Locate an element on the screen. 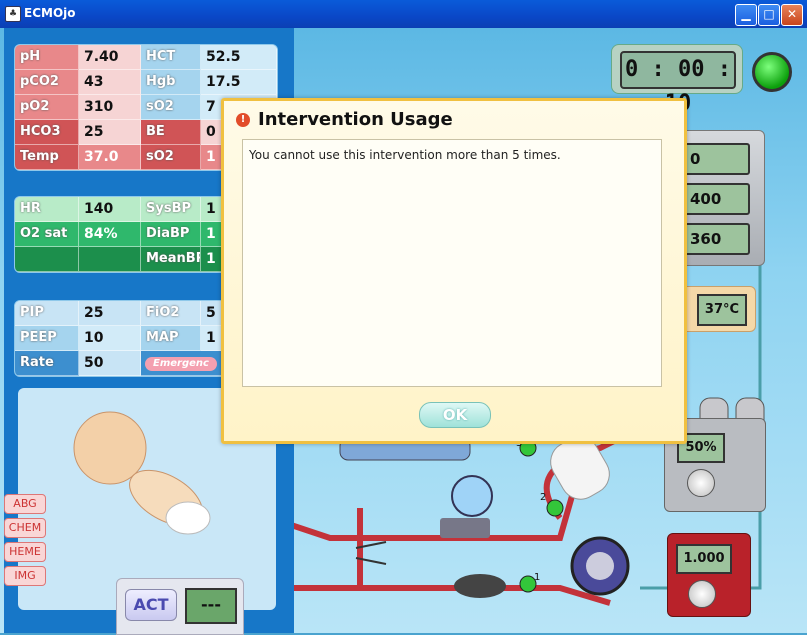  bubble-detector-base is located at coordinates (465, 528).